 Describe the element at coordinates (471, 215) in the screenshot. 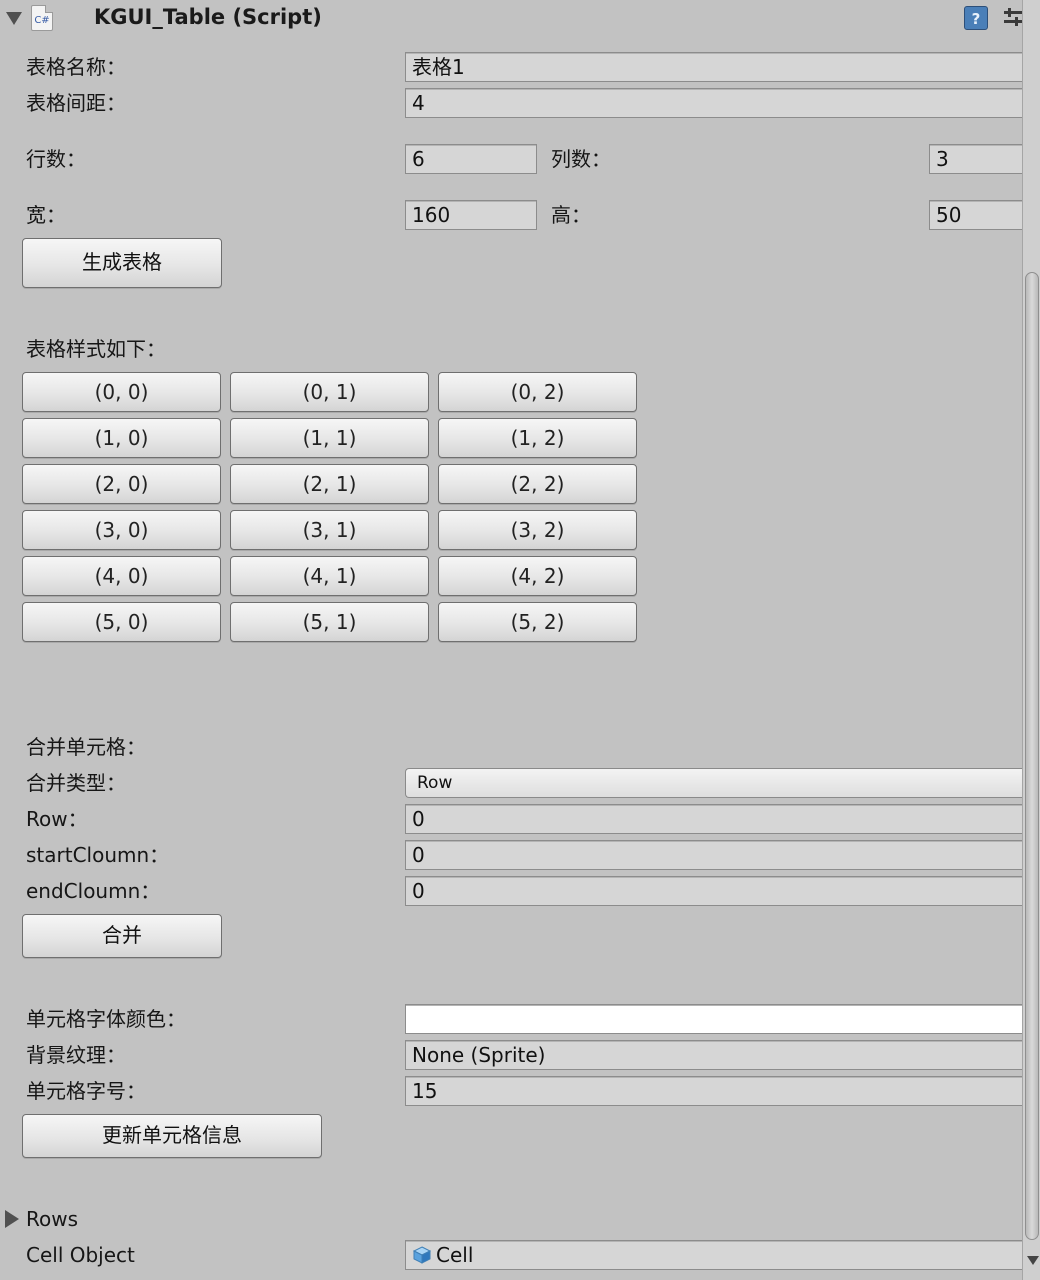

I see `width-field: 160` at that location.